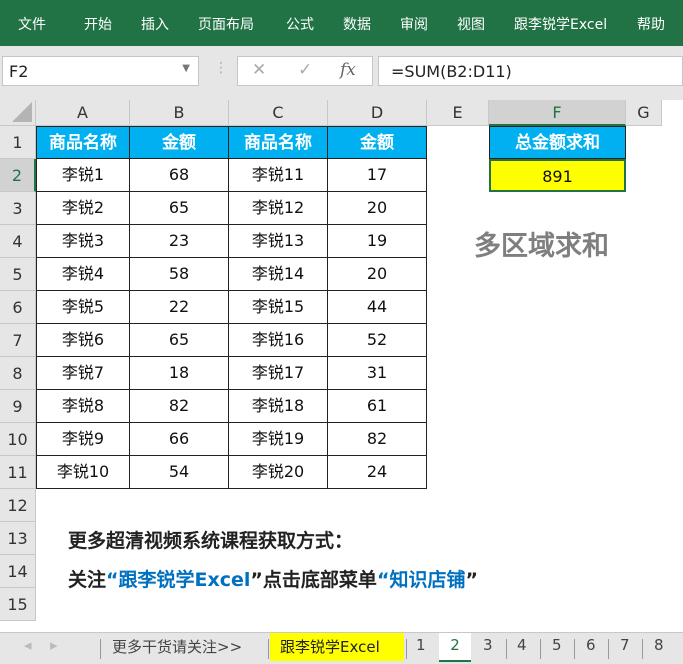  What do you see at coordinates (18, 307) in the screenshot?
I see `row-header-6: 6` at bounding box center [18, 307].